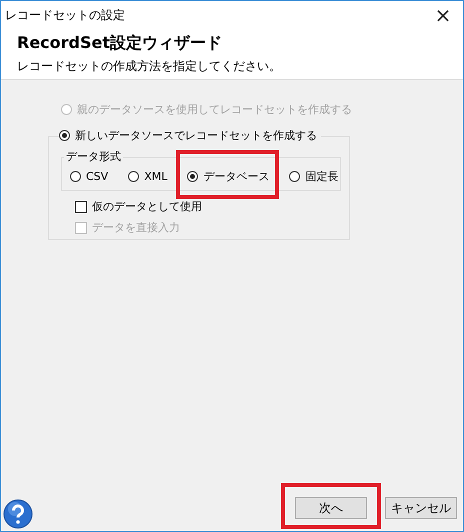  What do you see at coordinates (443, 15) in the screenshot?
I see `close-button: ×` at bounding box center [443, 15].